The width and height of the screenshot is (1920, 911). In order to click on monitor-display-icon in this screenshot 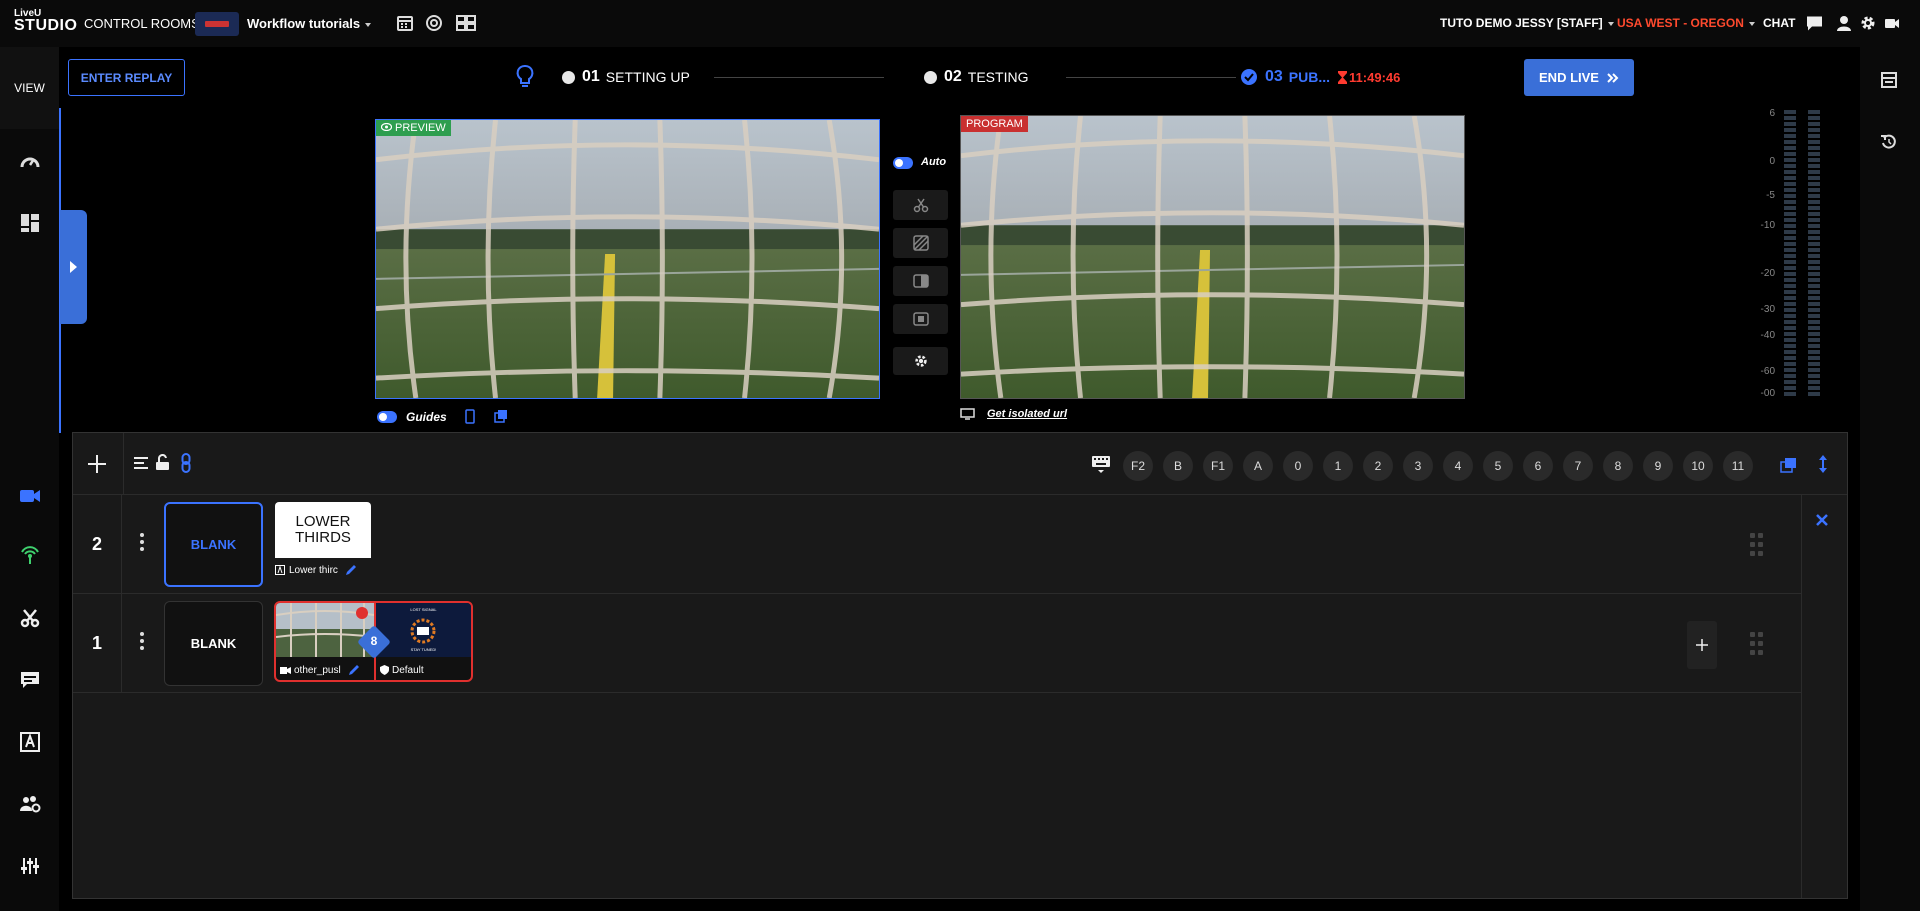, I will do `click(967, 414)`.